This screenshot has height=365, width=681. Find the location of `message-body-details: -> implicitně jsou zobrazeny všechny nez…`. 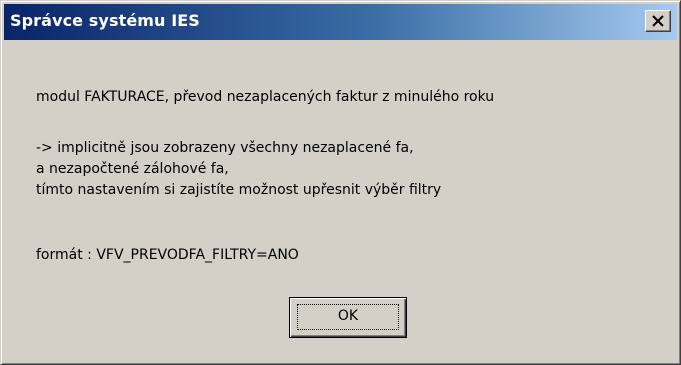

message-body-details: -> implicitně jsou zobrazeny všechny nez… is located at coordinates (238, 169).